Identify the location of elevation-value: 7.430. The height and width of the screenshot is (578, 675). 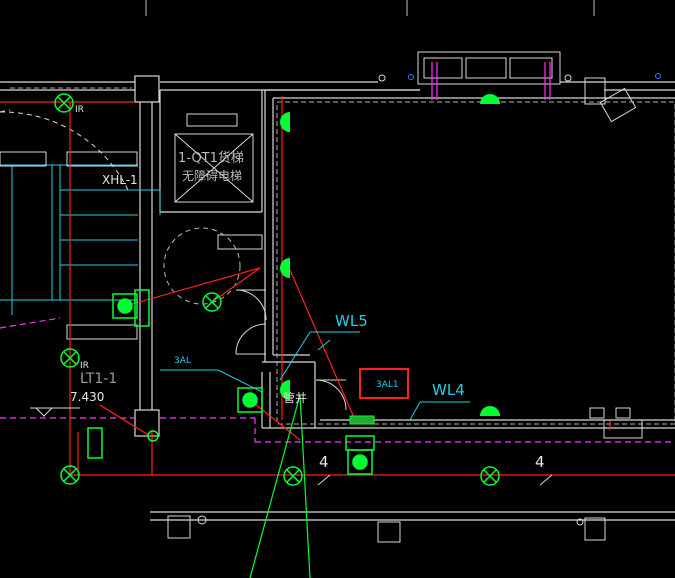
(87, 397).